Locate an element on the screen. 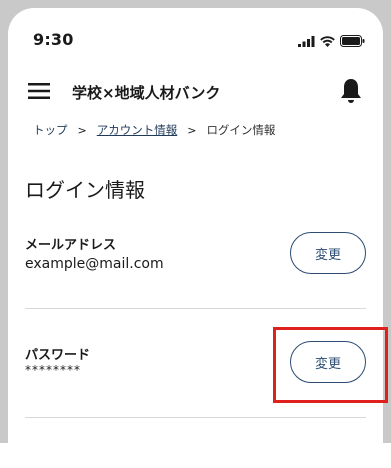 The image size is (391, 468). email-label: メールアドレス is located at coordinates (71, 245).